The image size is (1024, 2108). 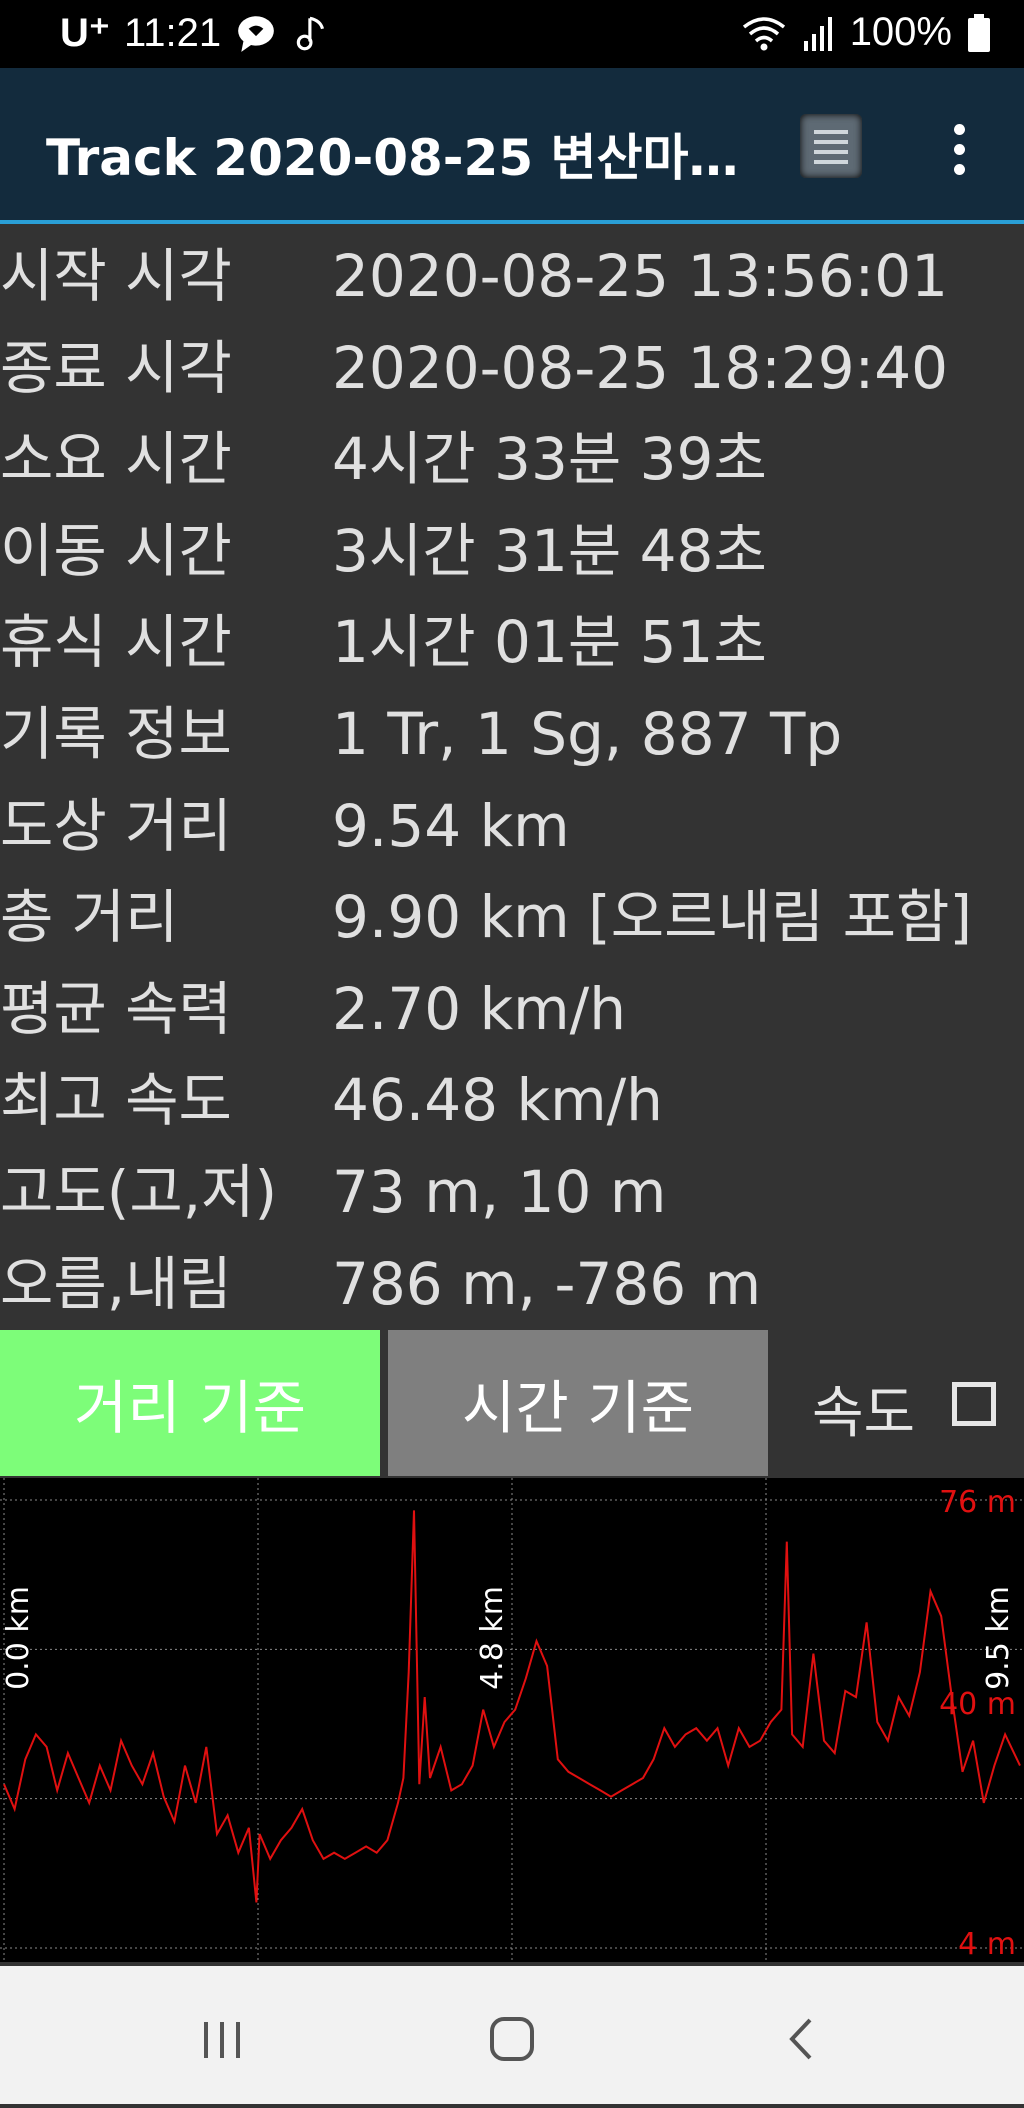 I want to click on tab-time: 시간 기준, so click(x=578, y=1403).